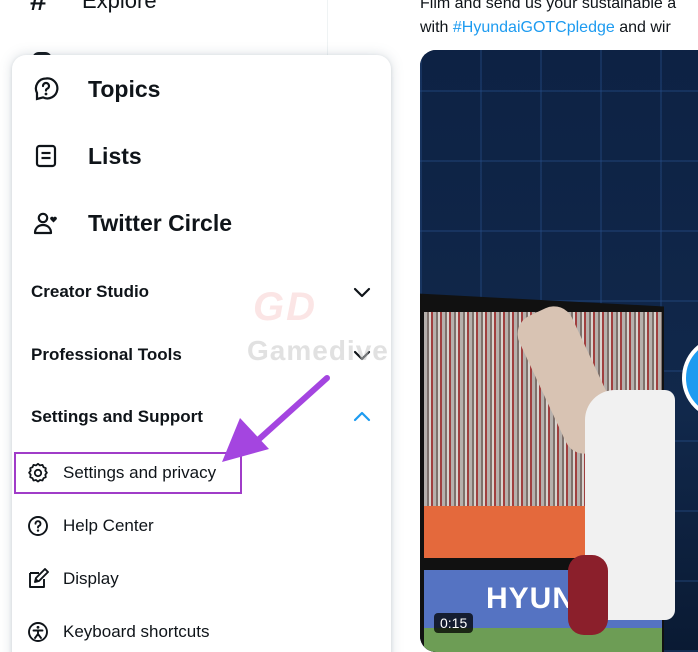 The width and height of the screenshot is (698, 652). Describe the element at coordinates (548, 6) in the screenshot. I see `tweet-text-line1: Film and send us your sustainable a` at that location.